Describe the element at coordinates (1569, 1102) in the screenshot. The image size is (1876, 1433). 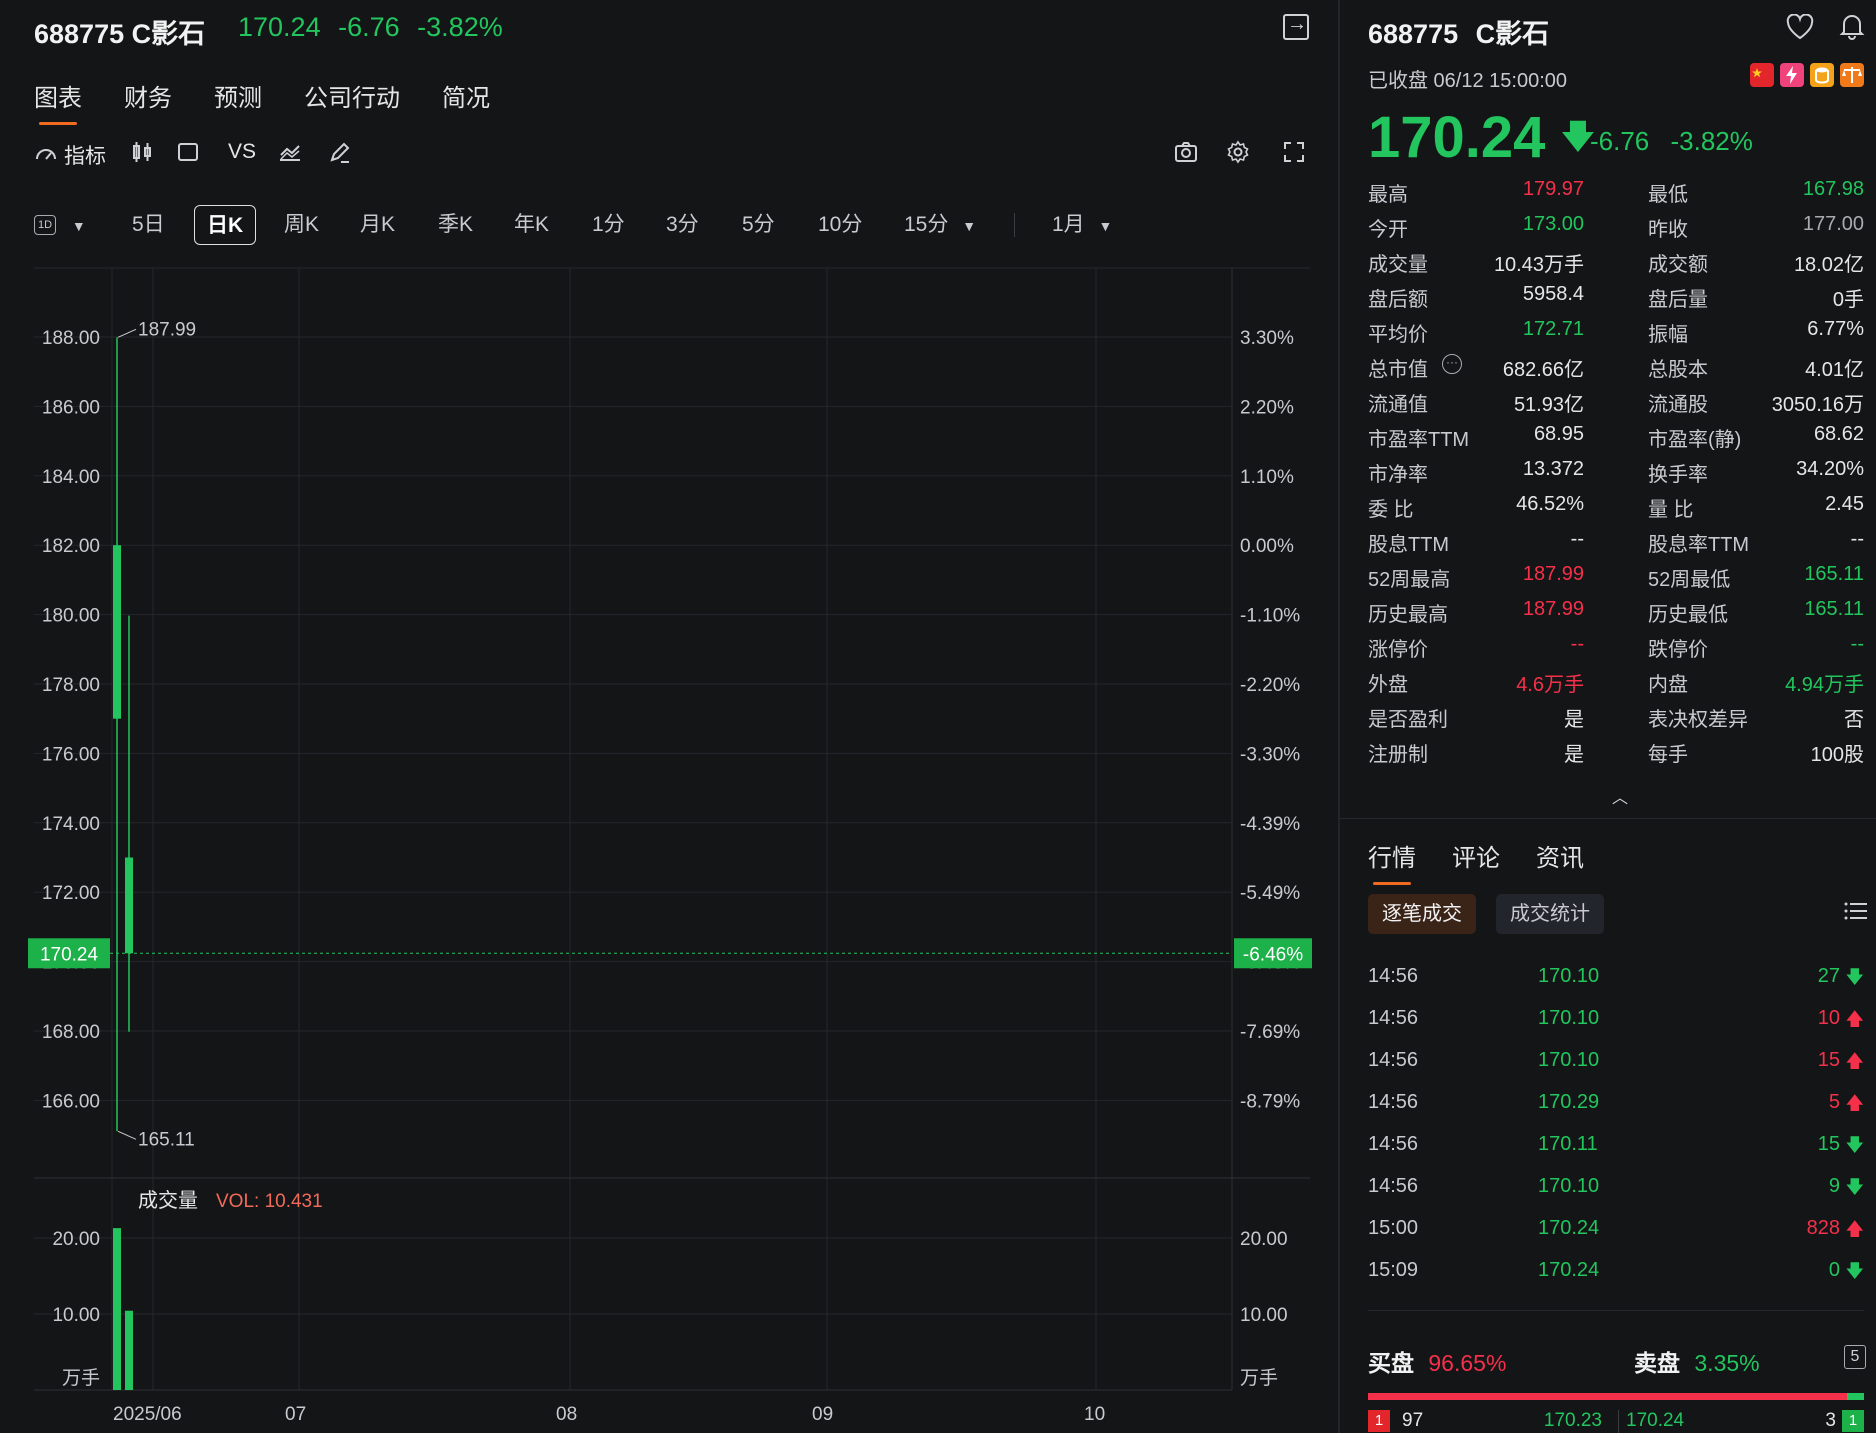
I see `trade-price: 170.29` at that location.